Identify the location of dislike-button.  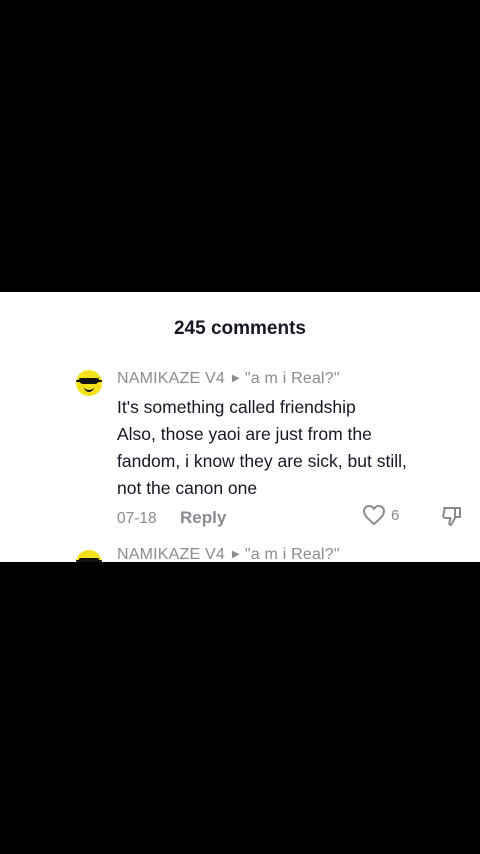
(452, 518).